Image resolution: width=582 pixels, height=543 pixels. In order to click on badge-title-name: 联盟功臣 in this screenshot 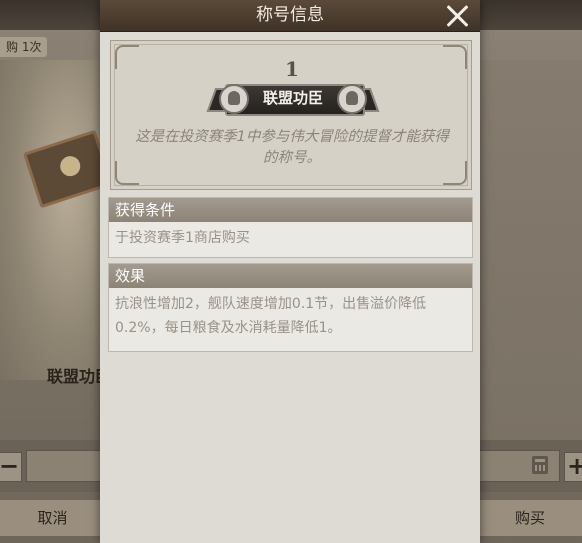, I will do `click(292, 98)`.